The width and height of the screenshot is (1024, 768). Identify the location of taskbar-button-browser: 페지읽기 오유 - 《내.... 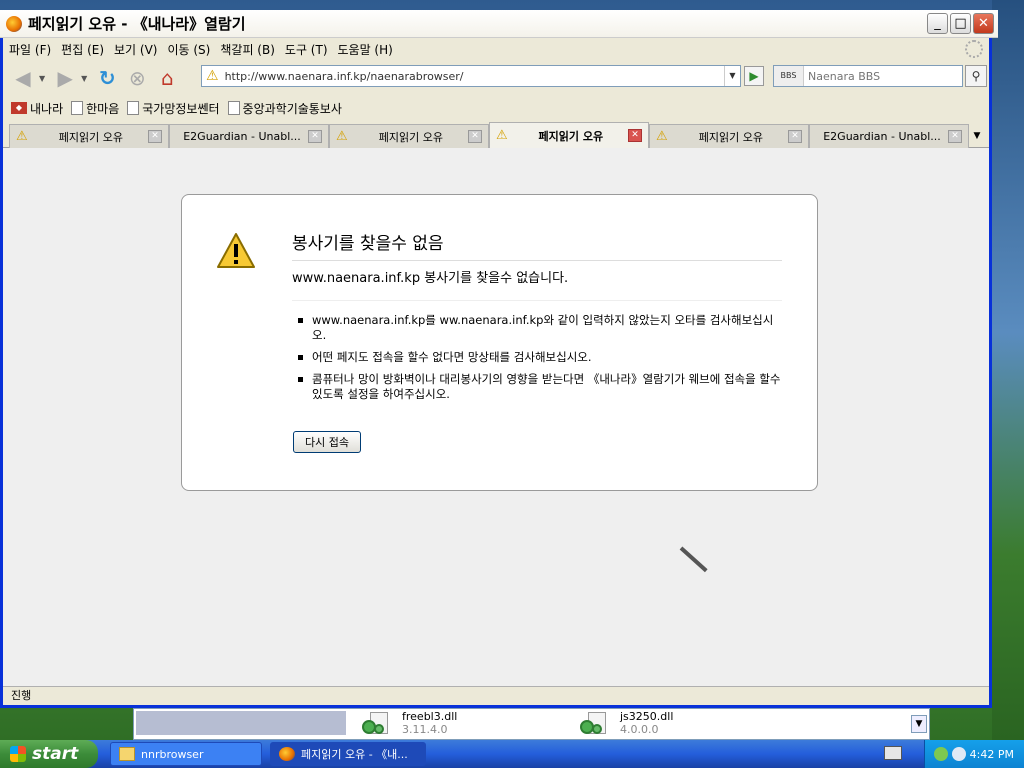
(348, 754).